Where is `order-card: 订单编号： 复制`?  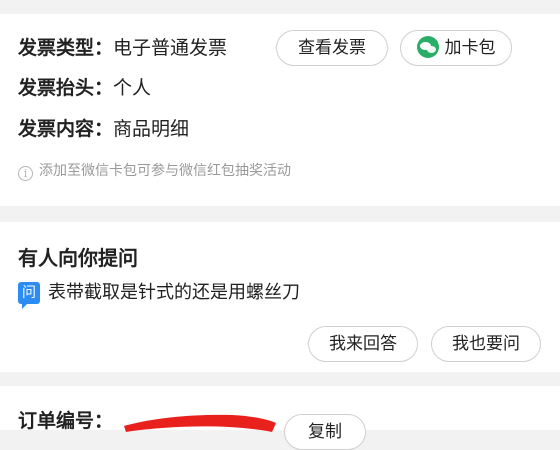
order-card: 订单编号： 复制 is located at coordinates (280, 418).